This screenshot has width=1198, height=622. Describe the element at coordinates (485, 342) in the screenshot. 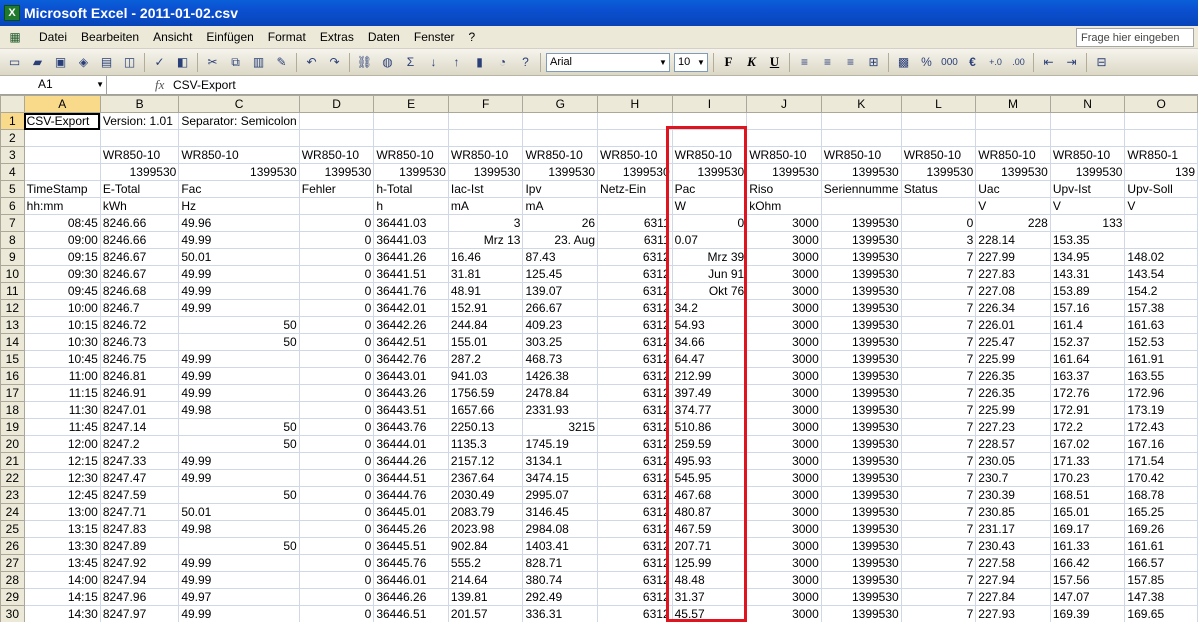

I see `cell-f14: 155.01` at that location.